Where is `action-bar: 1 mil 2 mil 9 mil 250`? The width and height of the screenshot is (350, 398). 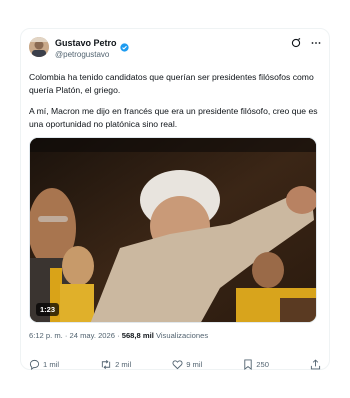
action-bar: 1 mil 2 mil 9 mil 250 is located at coordinates (175, 364).